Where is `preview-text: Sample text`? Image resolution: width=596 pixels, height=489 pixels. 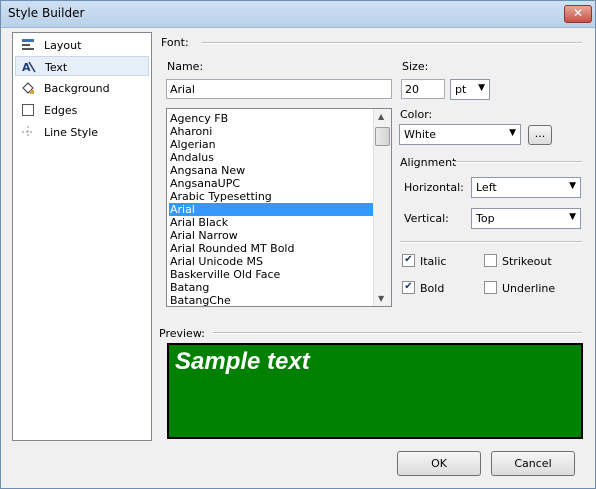
preview-text: Sample text is located at coordinates (242, 361).